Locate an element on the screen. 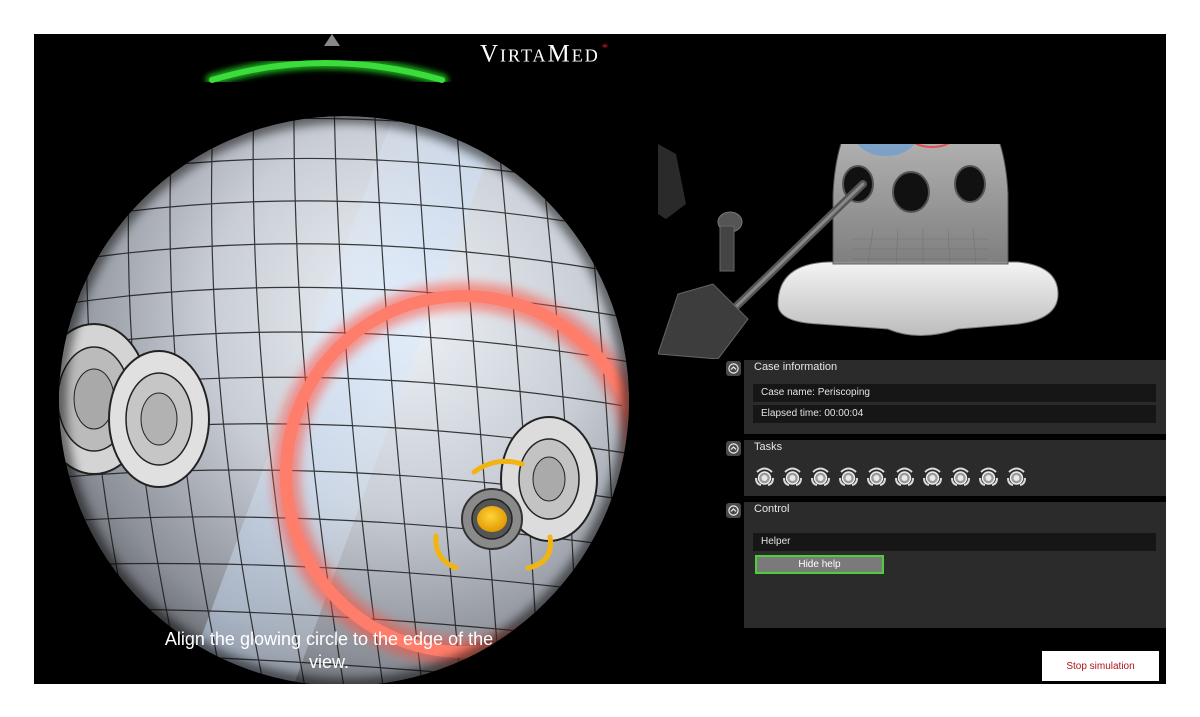 The height and width of the screenshot is (717, 1200). camera-handle is located at coordinates (703, 321).